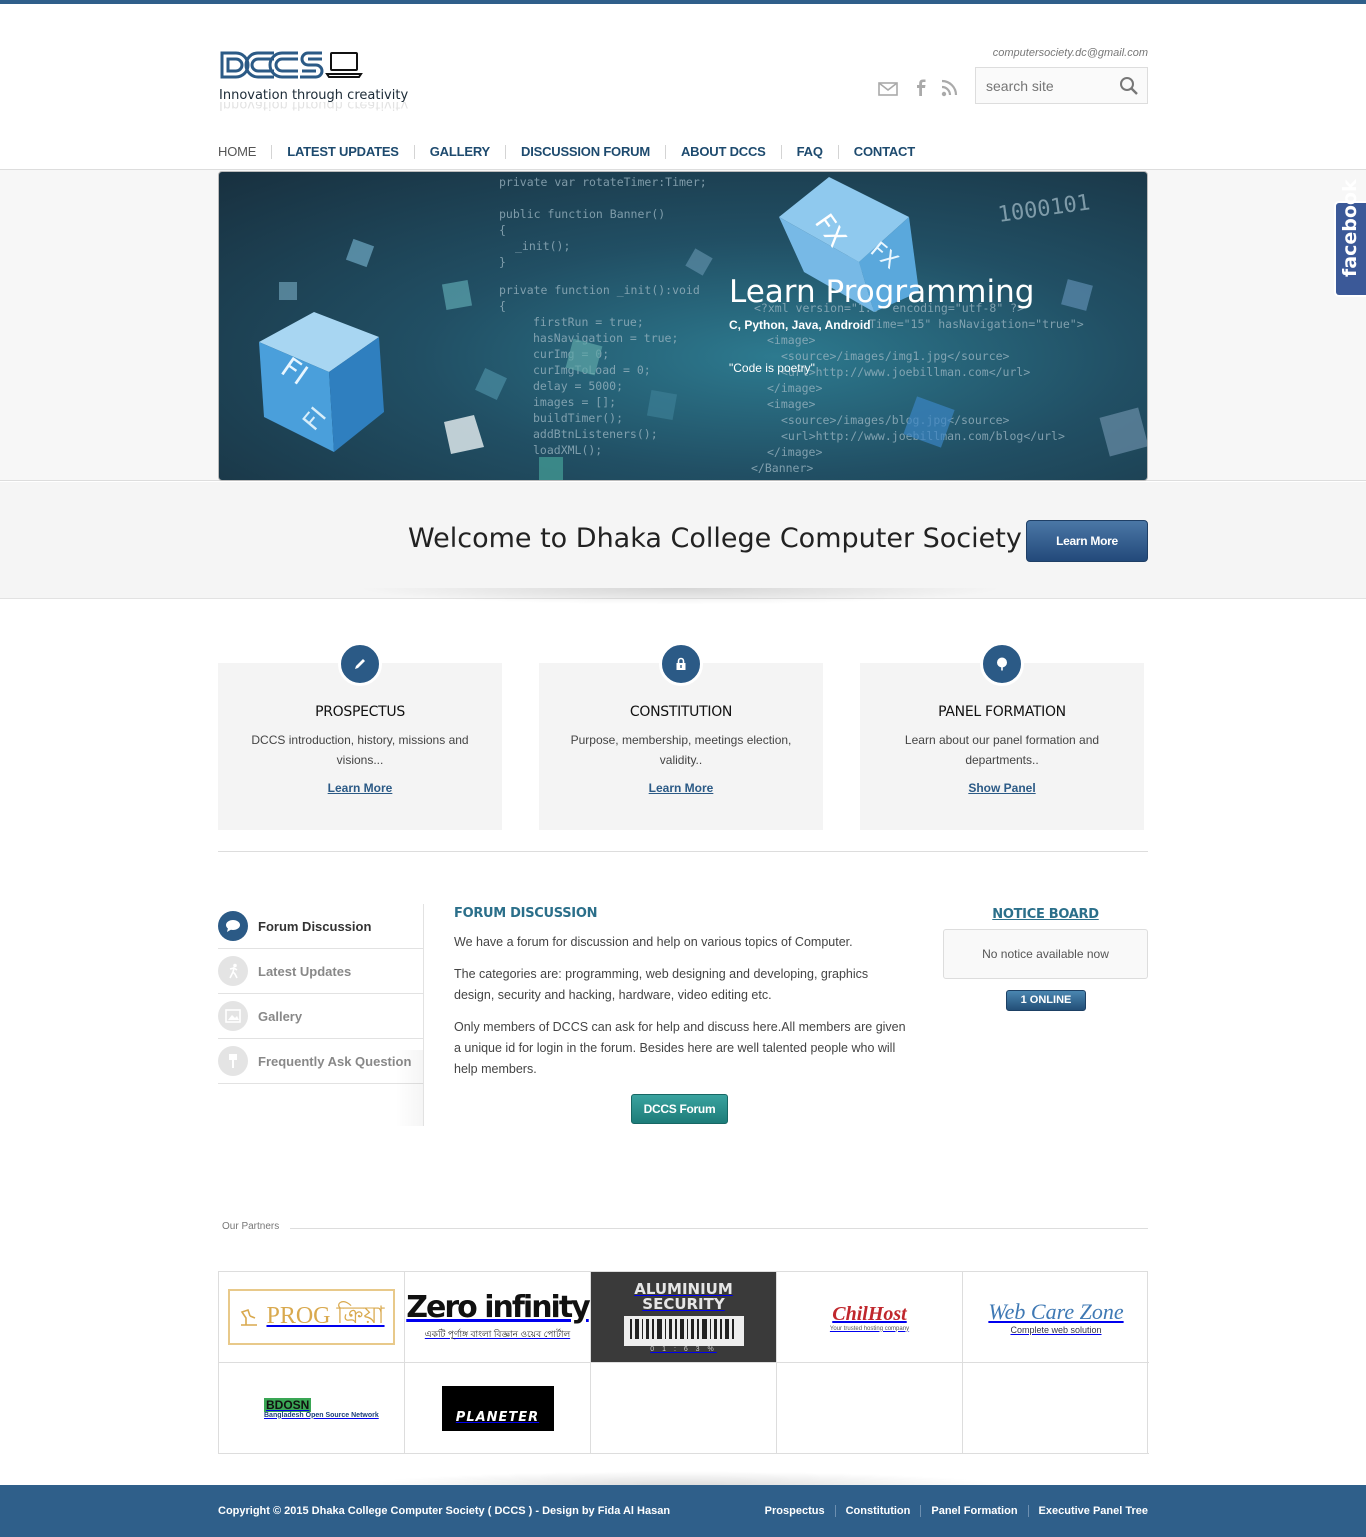 The width and height of the screenshot is (1366, 1537). I want to click on zero-infinity-text: Zero infinity, so click(498, 1307).